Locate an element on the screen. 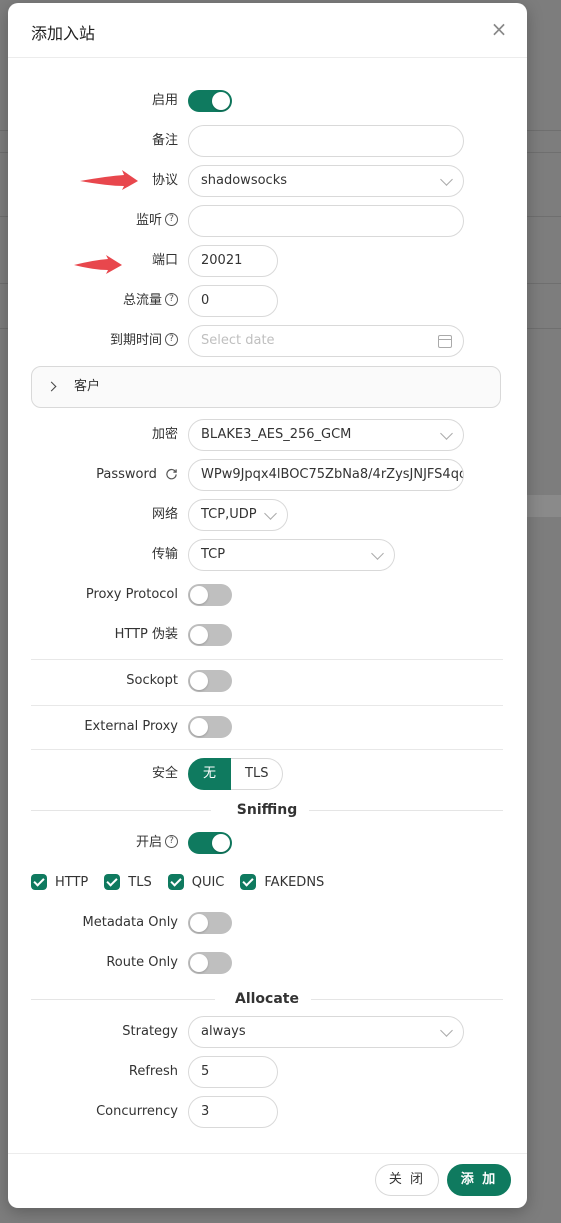  proxy-protocol-toggle is located at coordinates (210, 595).